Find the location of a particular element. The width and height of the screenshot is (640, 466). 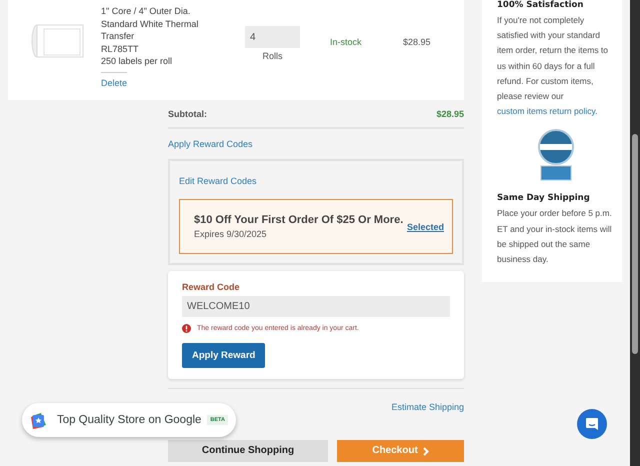

checkout-button: Checkout is located at coordinates (400, 451).